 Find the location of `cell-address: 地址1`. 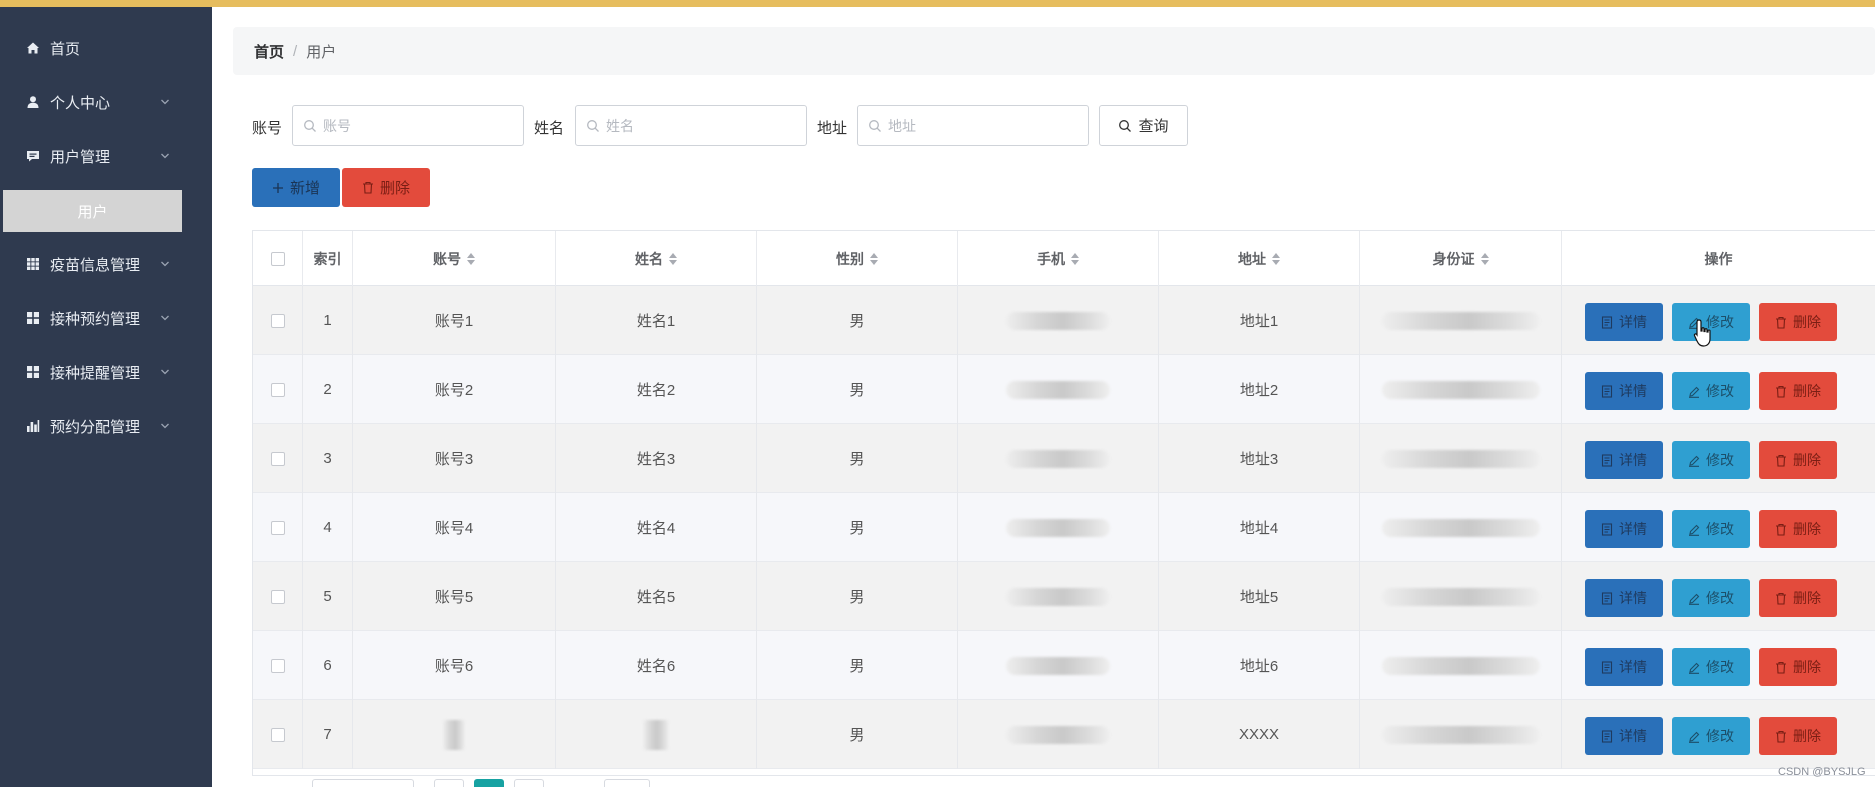

cell-address: 地址1 is located at coordinates (1259, 320).